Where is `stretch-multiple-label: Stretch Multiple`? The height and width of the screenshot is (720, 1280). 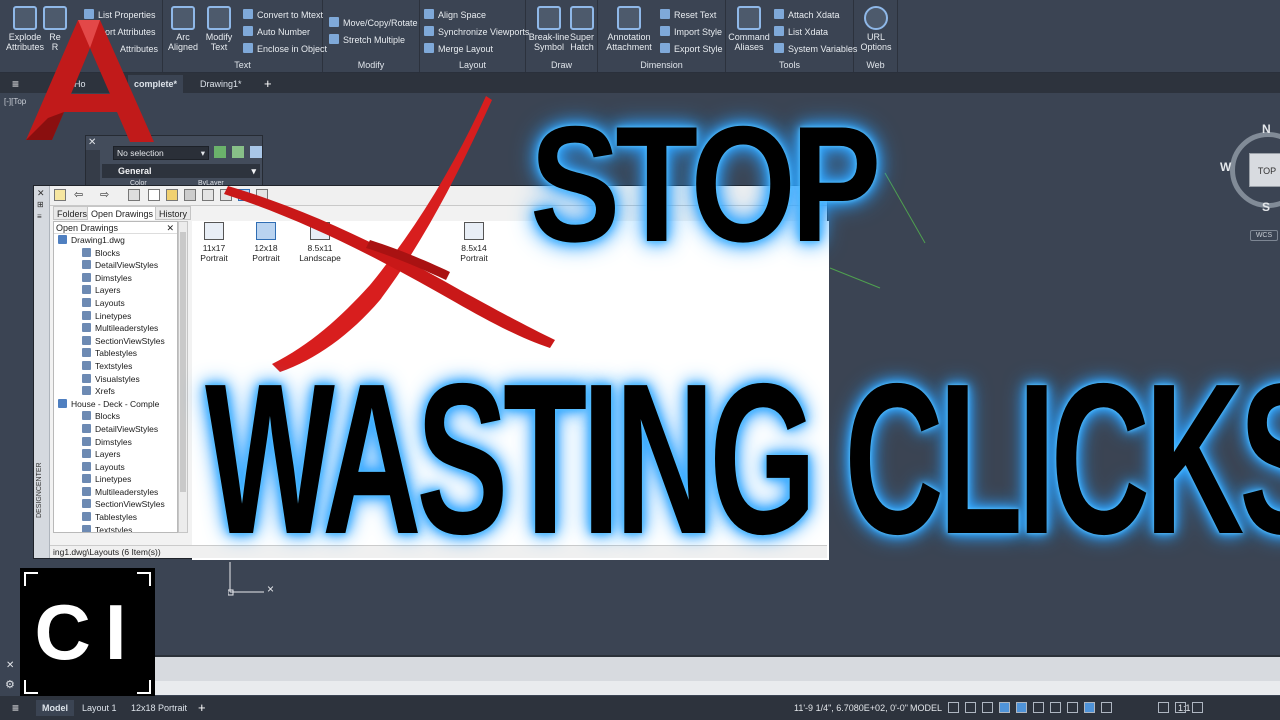 stretch-multiple-label: Stretch Multiple is located at coordinates (374, 40).